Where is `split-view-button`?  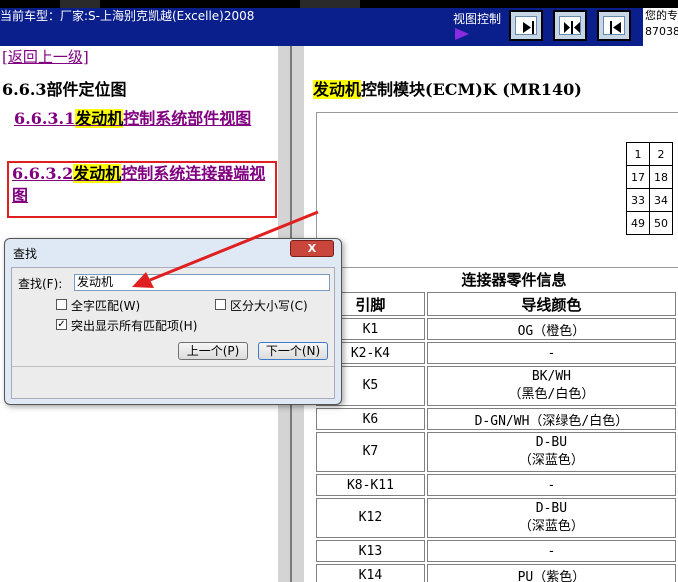 split-view-button is located at coordinates (570, 25).